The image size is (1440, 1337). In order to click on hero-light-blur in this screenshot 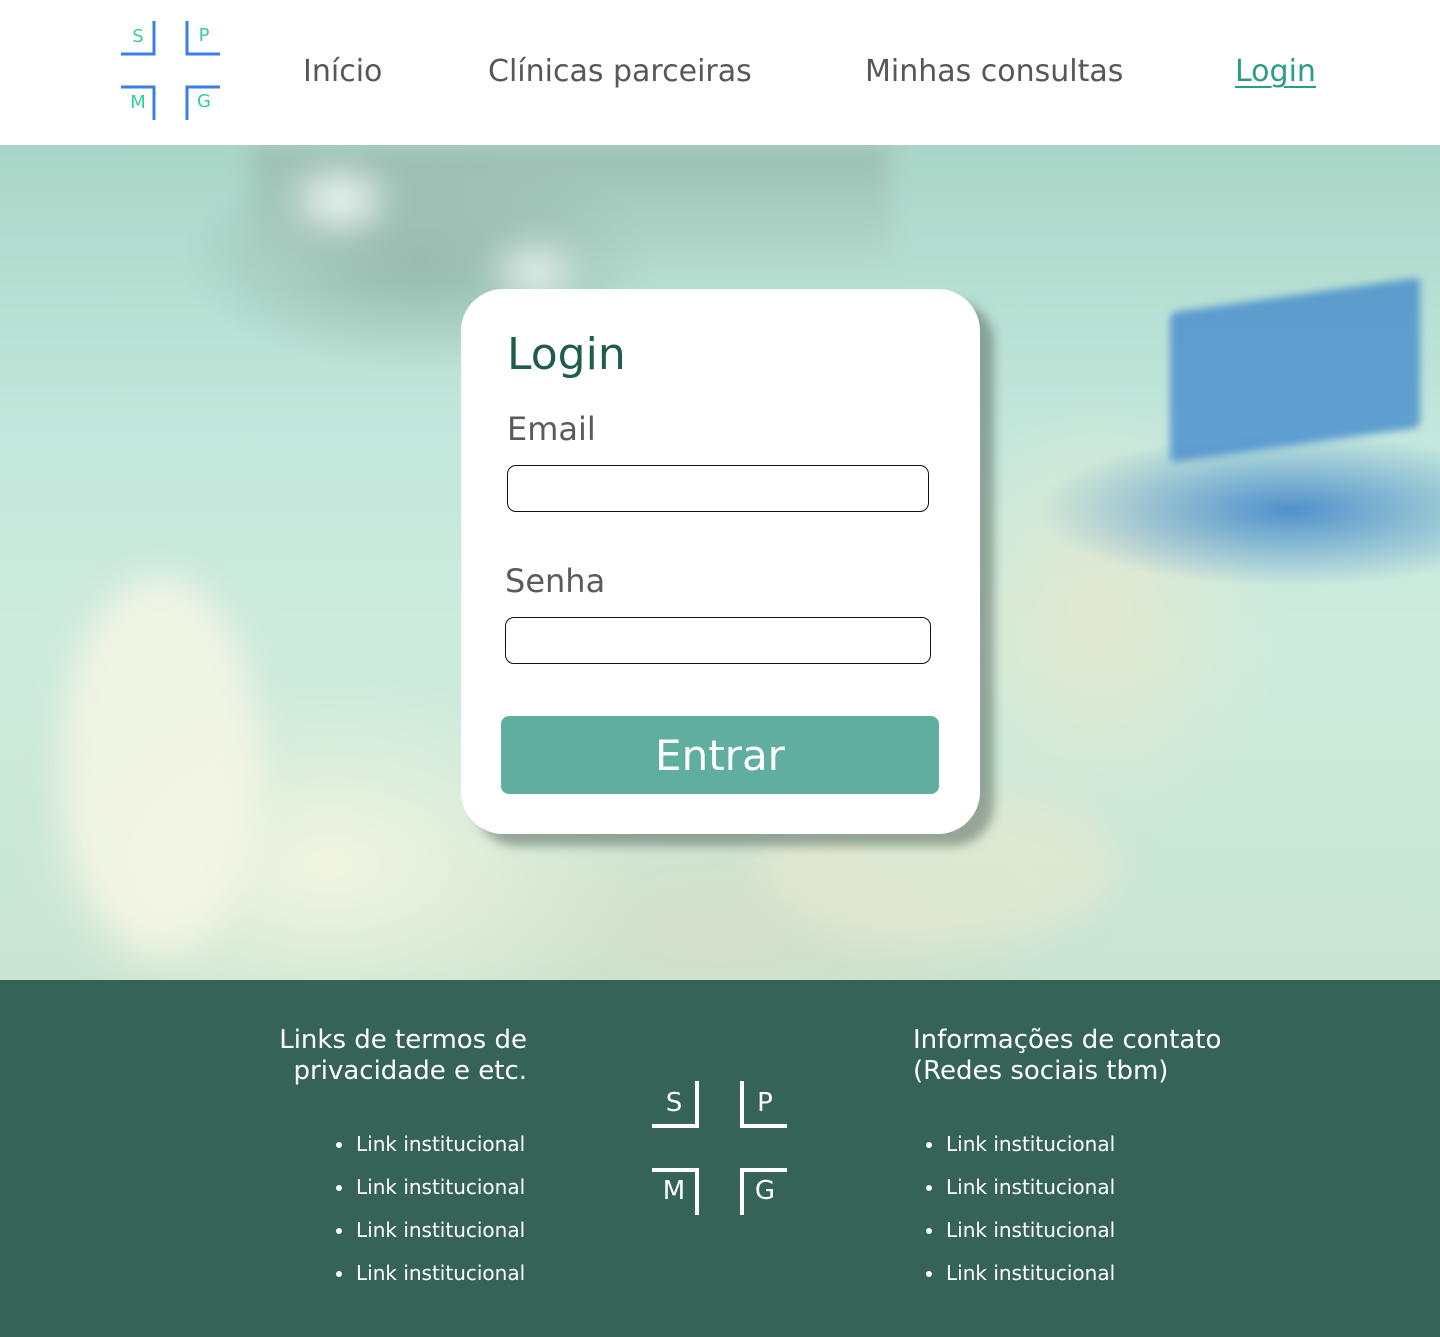, I will do `click(340, 200)`.